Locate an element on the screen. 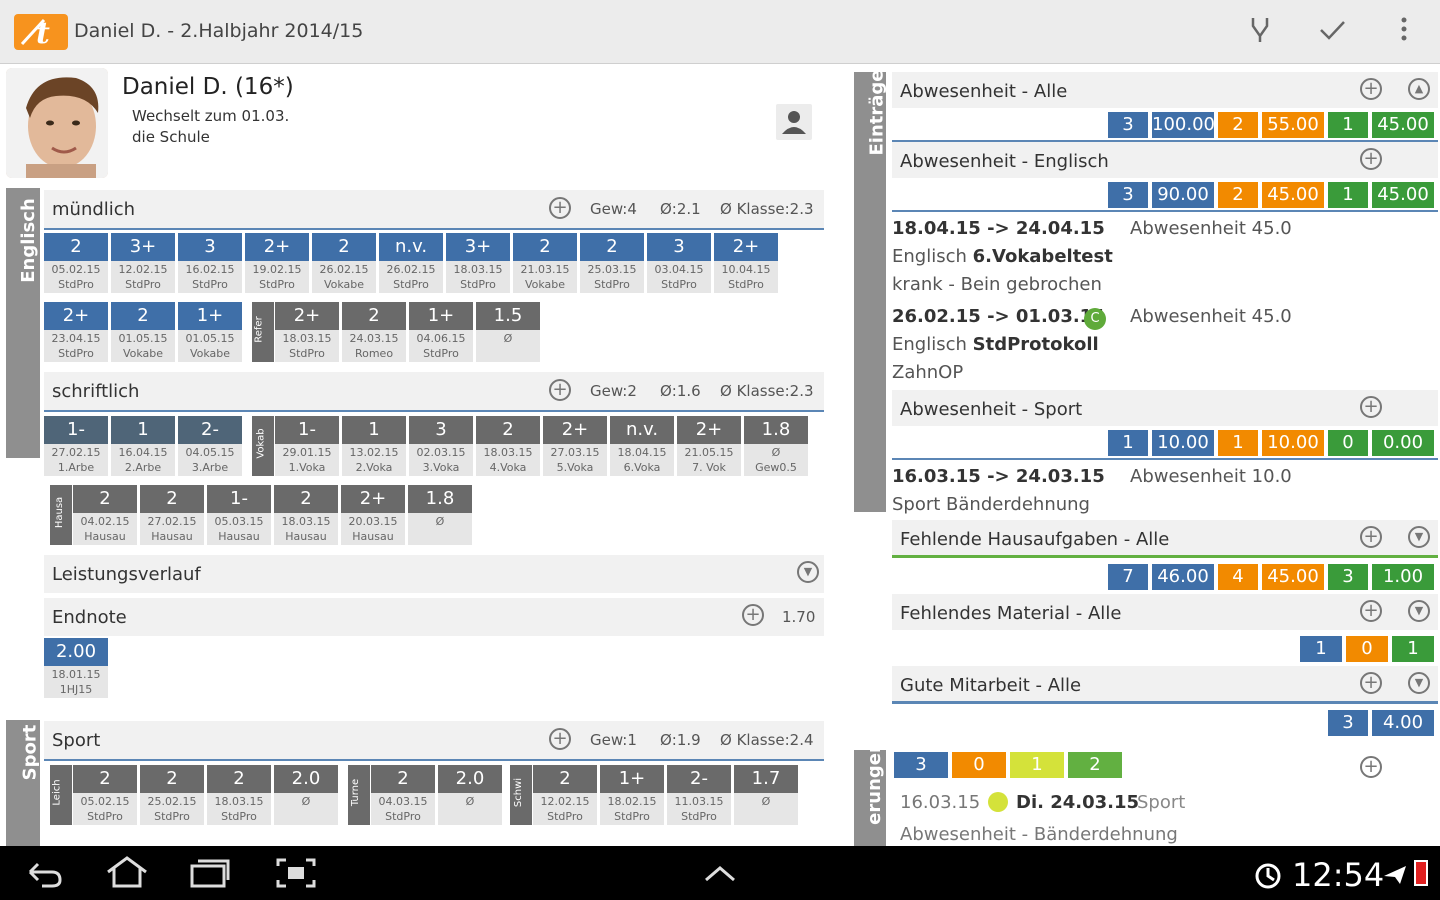 The width and height of the screenshot is (1440, 900). grade-detail: 03.04.15 StdPro is located at coordinates (679, 277).